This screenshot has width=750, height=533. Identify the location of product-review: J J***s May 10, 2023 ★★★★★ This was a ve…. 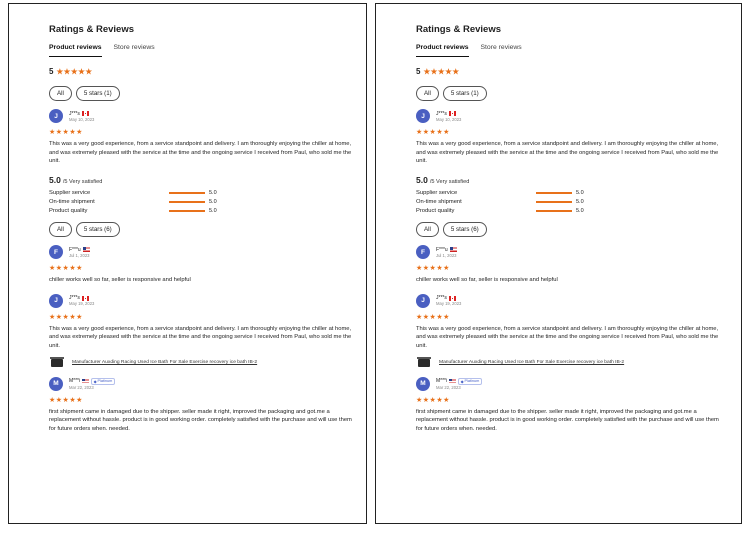
(207, 137).